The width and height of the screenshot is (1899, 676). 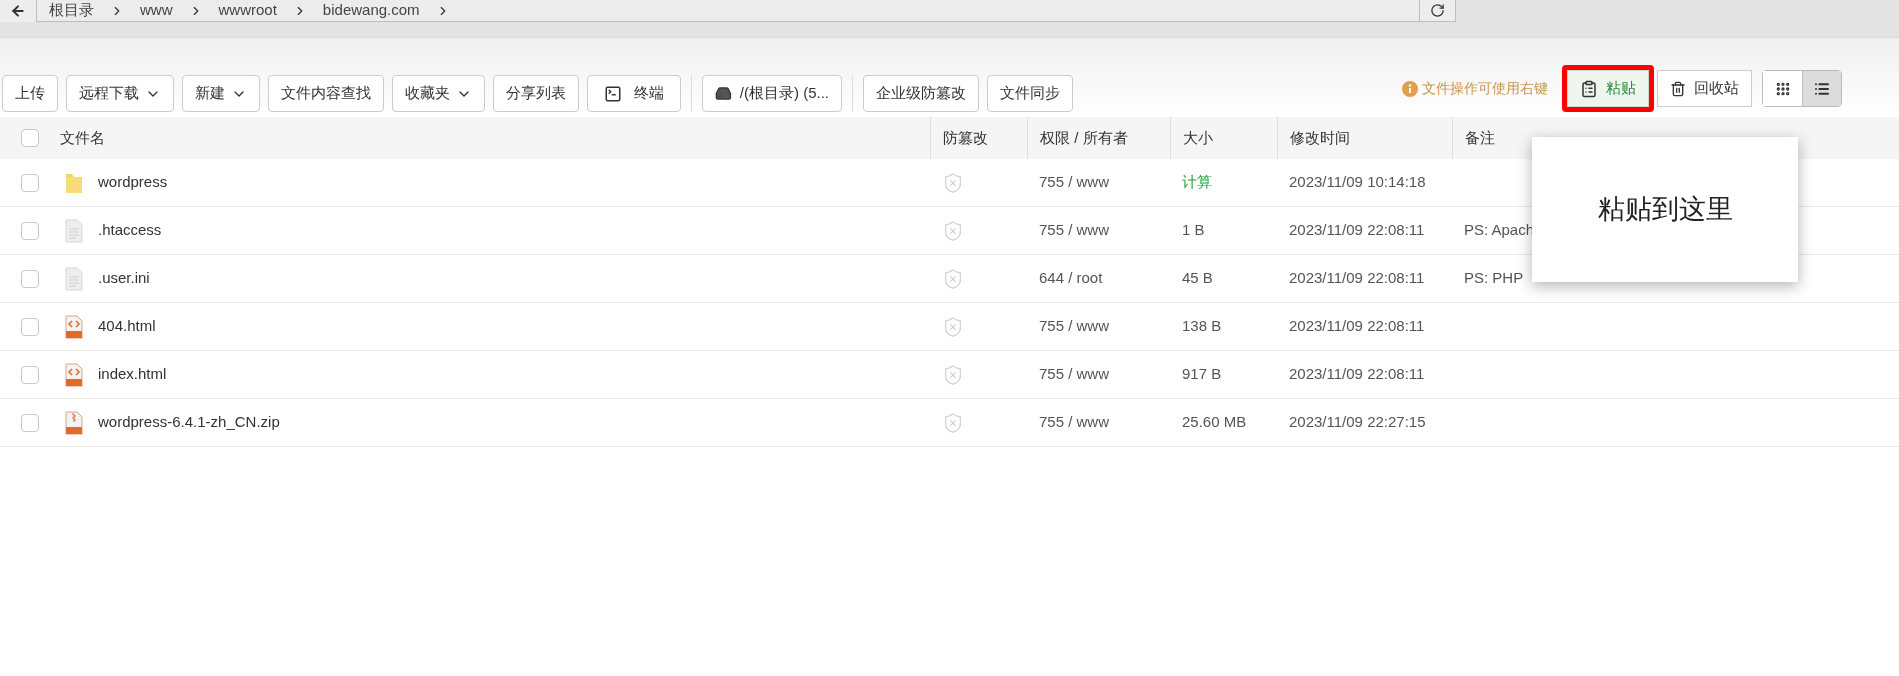 What do you see at coordinates (120, 93) in the screenshot?
I see `dropdown-button: 远程下载` at bounding box center [120, 93].